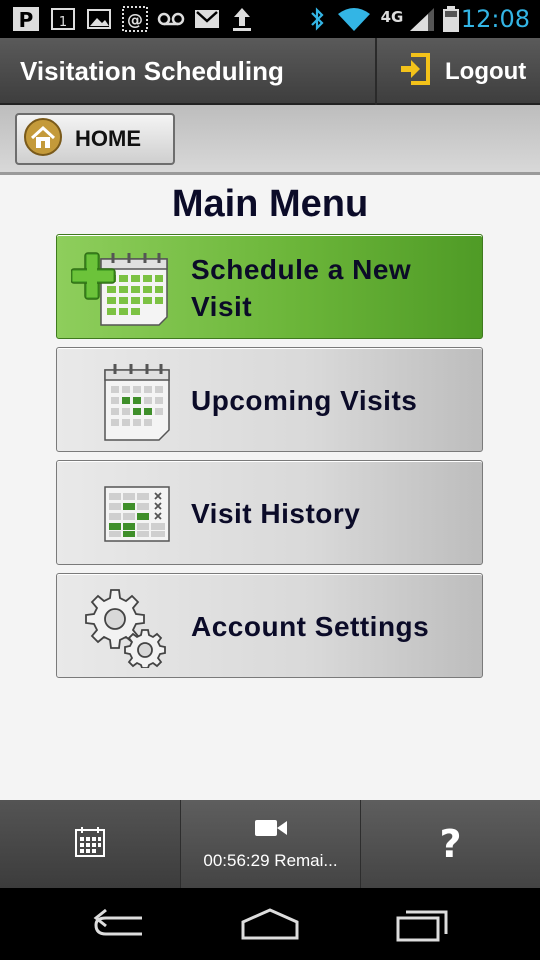 Image resolution: width=540 pixels, height=960 pixels. I want to click on bluetooth-icon, so click(317, 19).